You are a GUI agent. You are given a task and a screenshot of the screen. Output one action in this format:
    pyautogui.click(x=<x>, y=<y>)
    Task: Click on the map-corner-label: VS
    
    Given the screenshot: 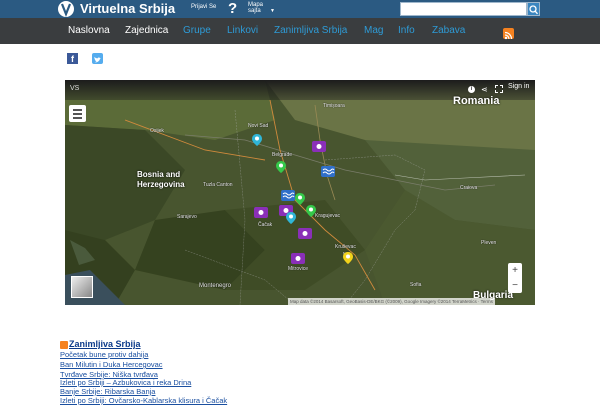 What is the action you would take?
    pyautogui.click(x=75, y=88)
    